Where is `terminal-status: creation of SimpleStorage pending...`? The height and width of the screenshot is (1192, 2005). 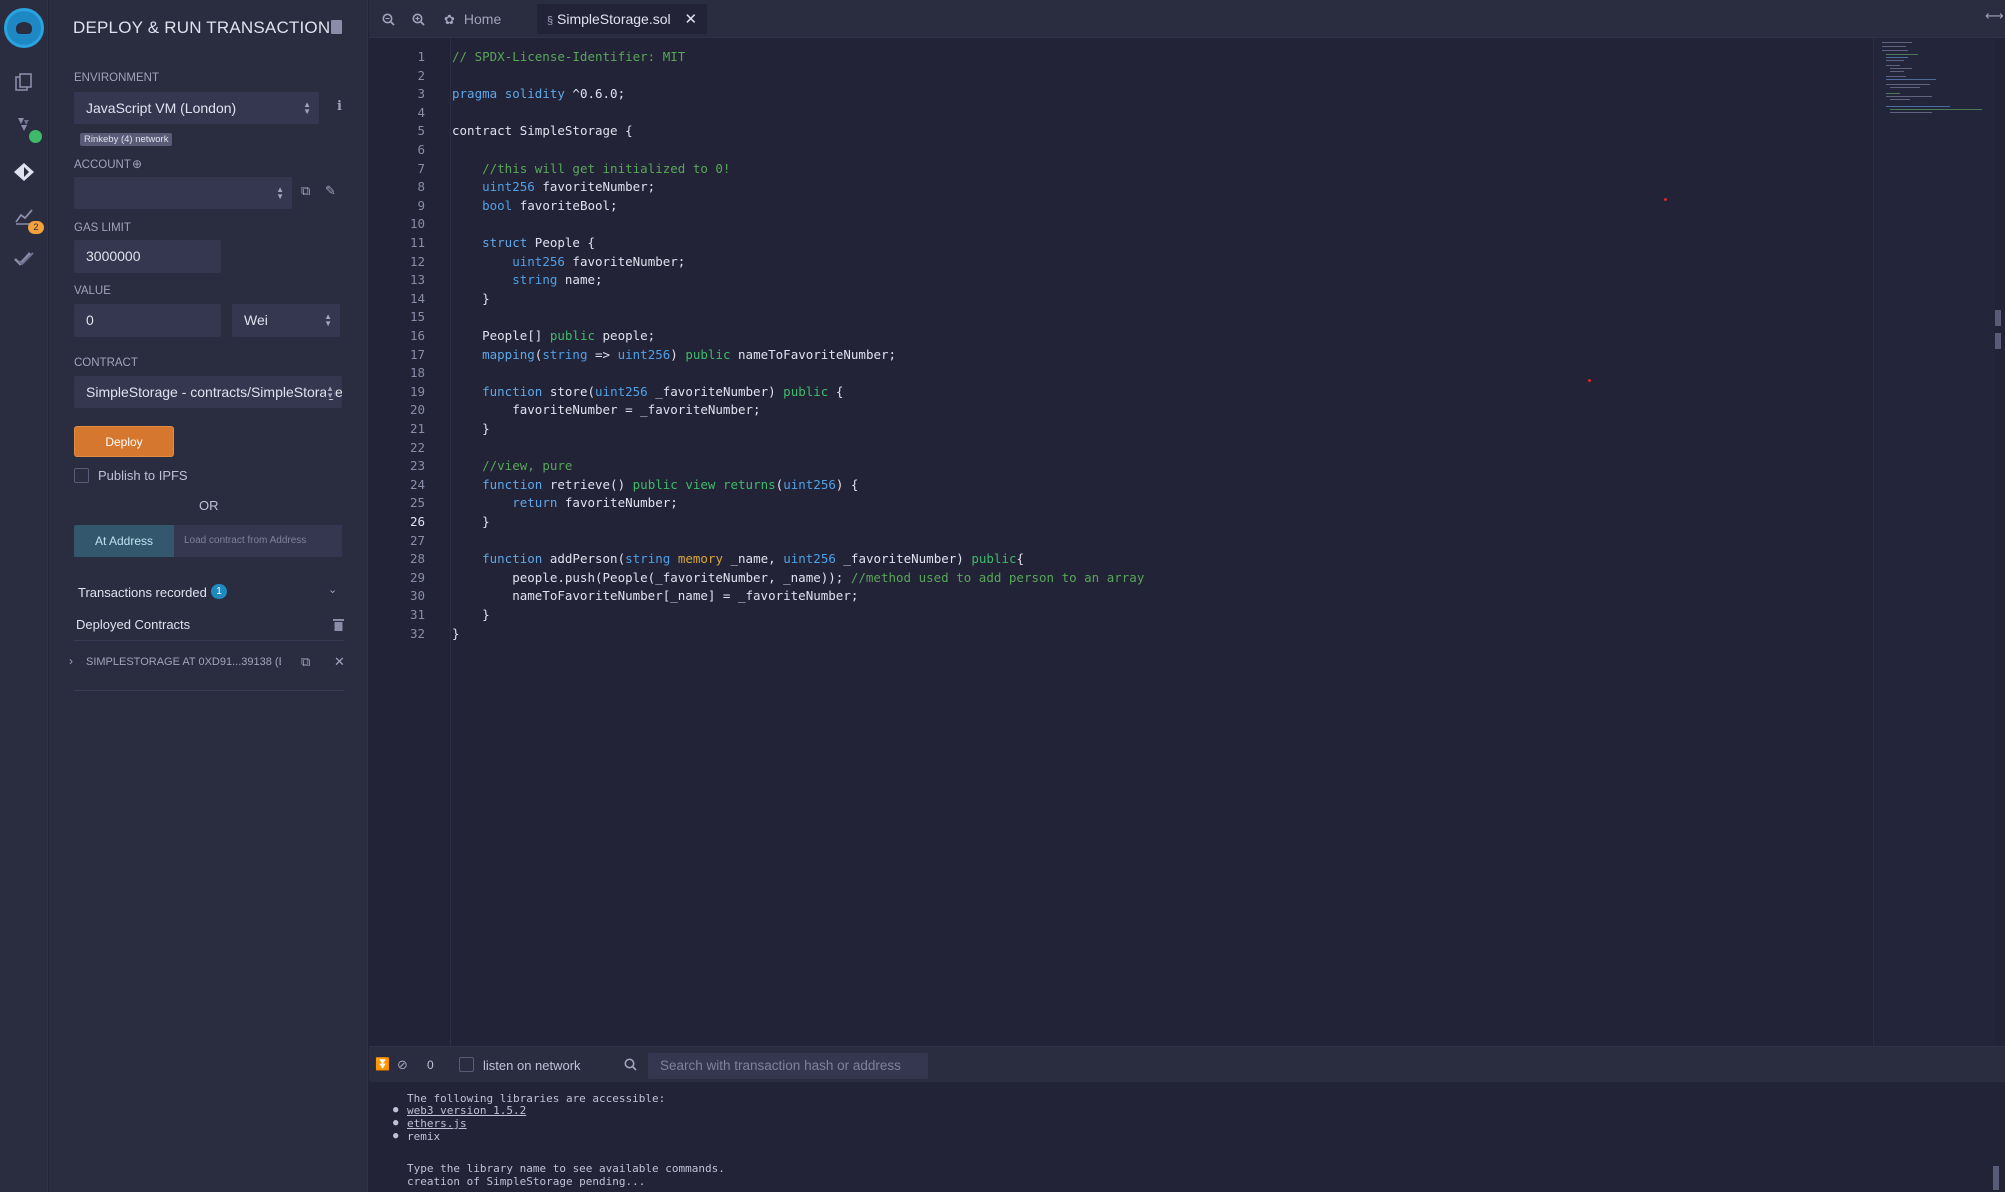
terminal-status: creation of SimpleStorage pending... is located at coordinates (526, 1181).